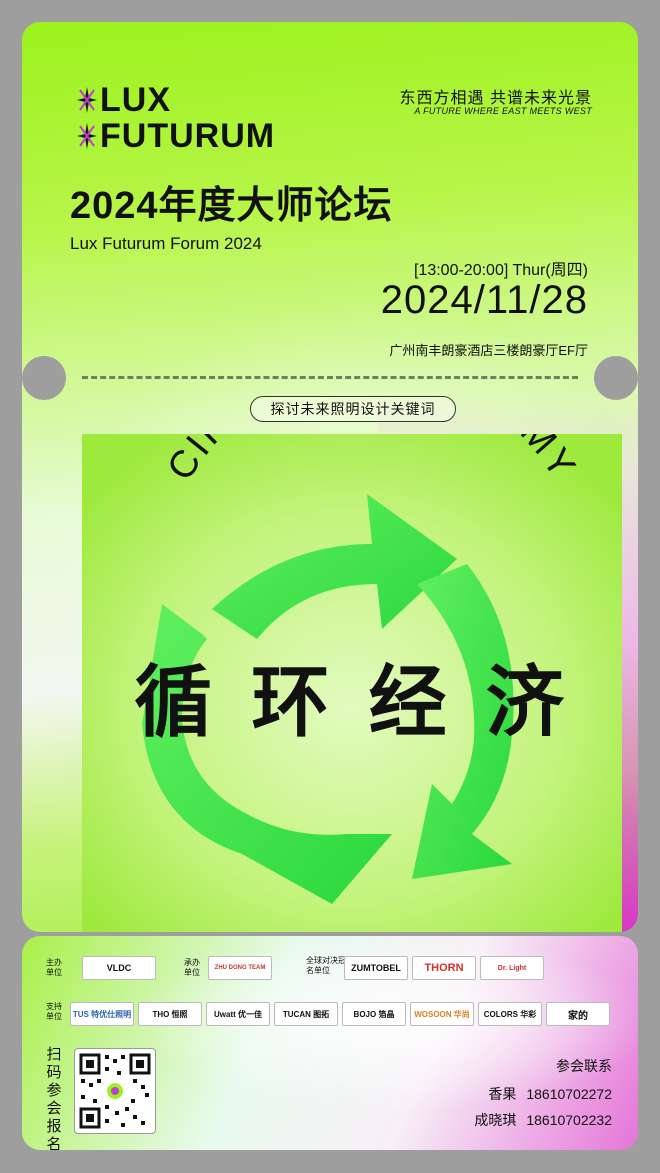 This screenshot has height=1173, width=660. Describe the element at coordinates (578, 1014) in the screenshot. I see `support-logo: 家的` at that location.